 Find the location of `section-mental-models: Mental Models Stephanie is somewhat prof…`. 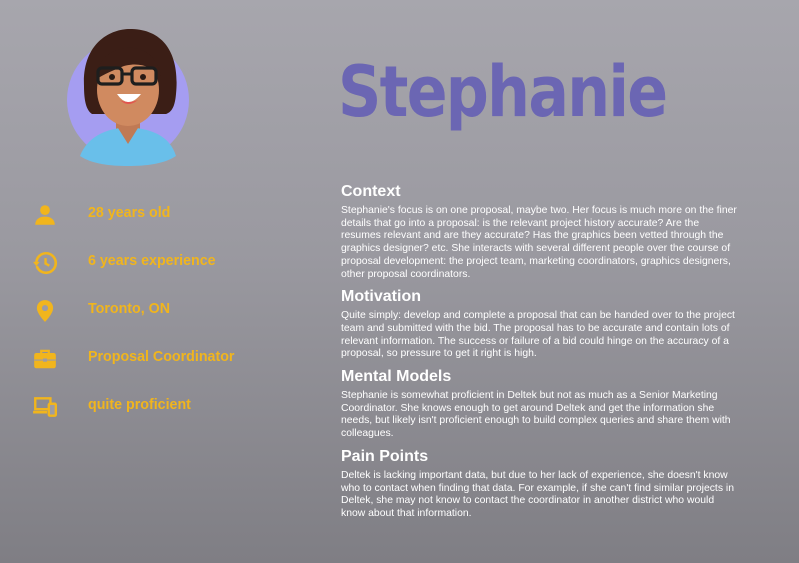

section-mental-models: Mental Models Stephanie is somewhat prof… is located at coordinates (541, 404).